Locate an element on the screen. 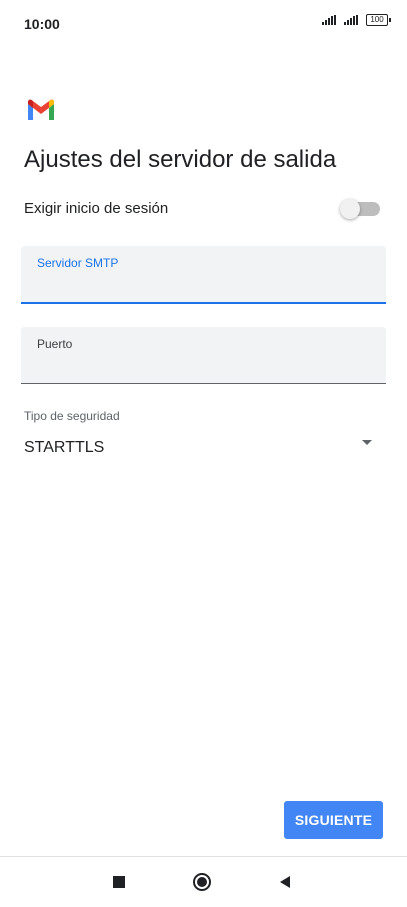  port-field: Puerto is located at coordinates (203, 355).